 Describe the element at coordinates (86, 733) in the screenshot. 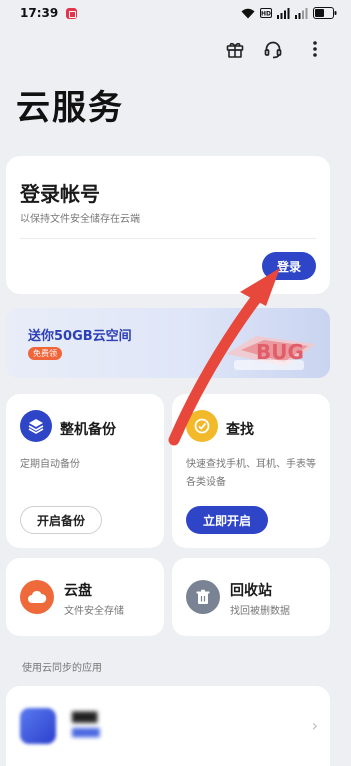

I see `app-status-blurred: ▇▇▇▇` at that location.